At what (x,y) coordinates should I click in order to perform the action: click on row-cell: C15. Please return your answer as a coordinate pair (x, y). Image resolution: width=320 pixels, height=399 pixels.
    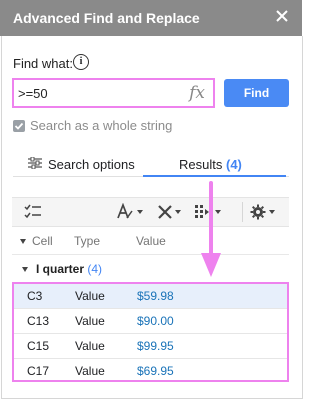
    Looking at the image, I should click on (38, 346).